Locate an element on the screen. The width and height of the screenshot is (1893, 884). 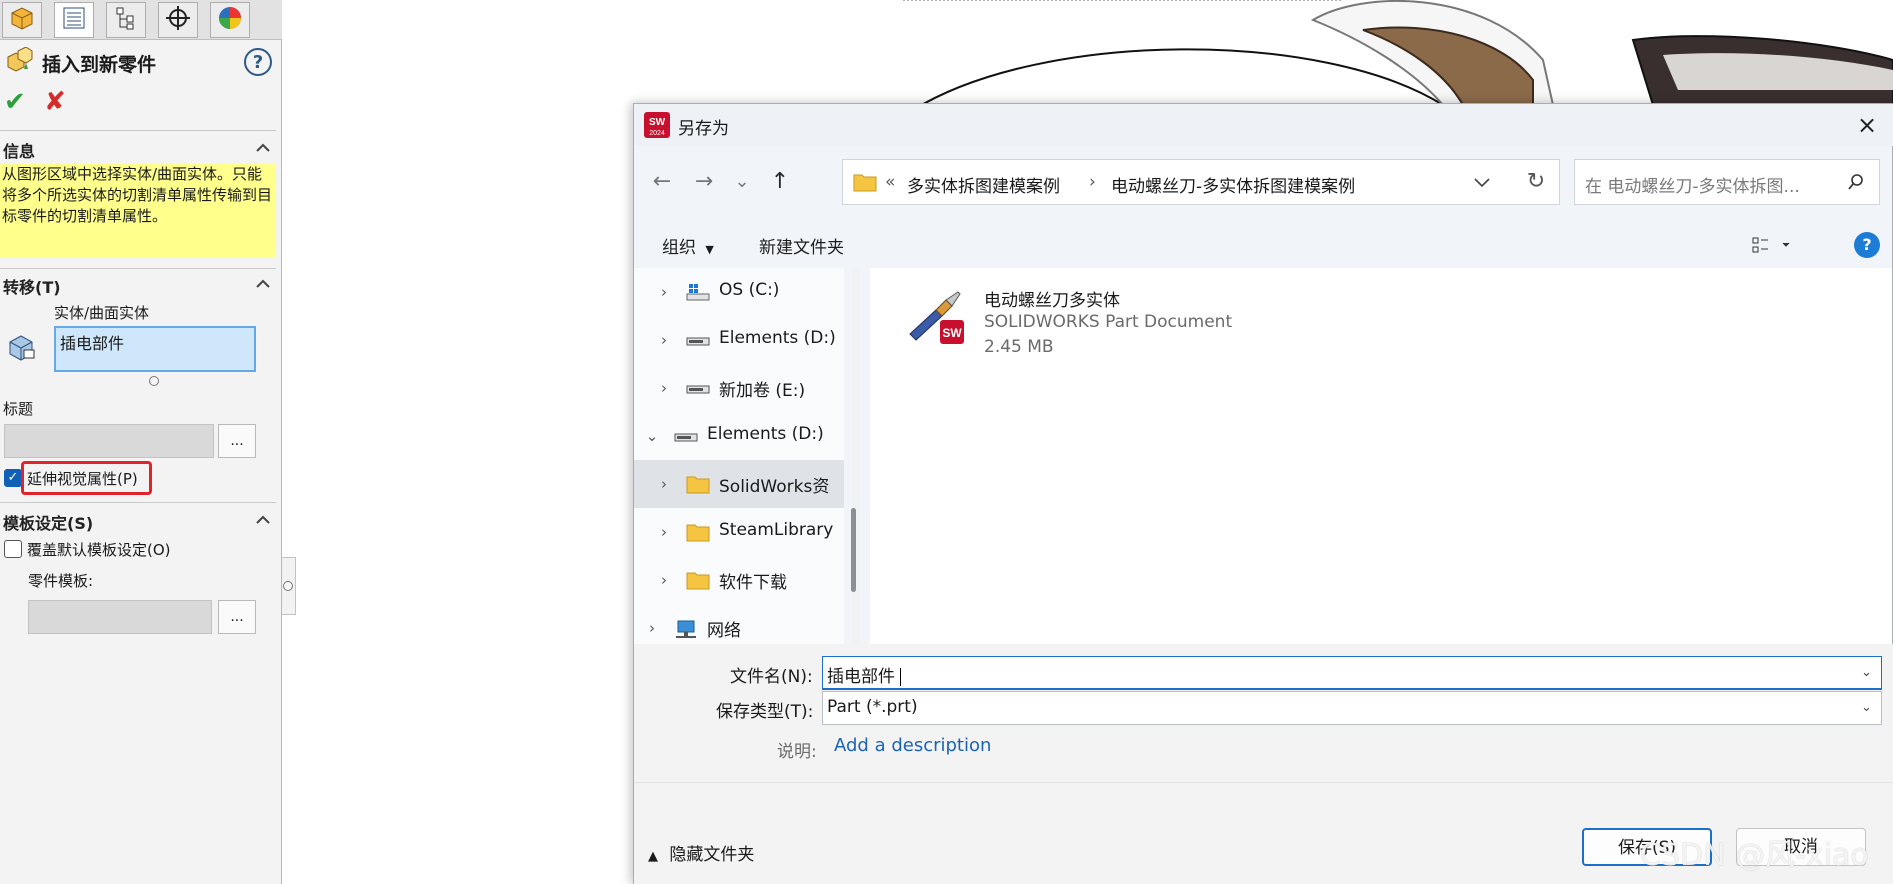
solid-body-icon is located at coordinates (21, 349).